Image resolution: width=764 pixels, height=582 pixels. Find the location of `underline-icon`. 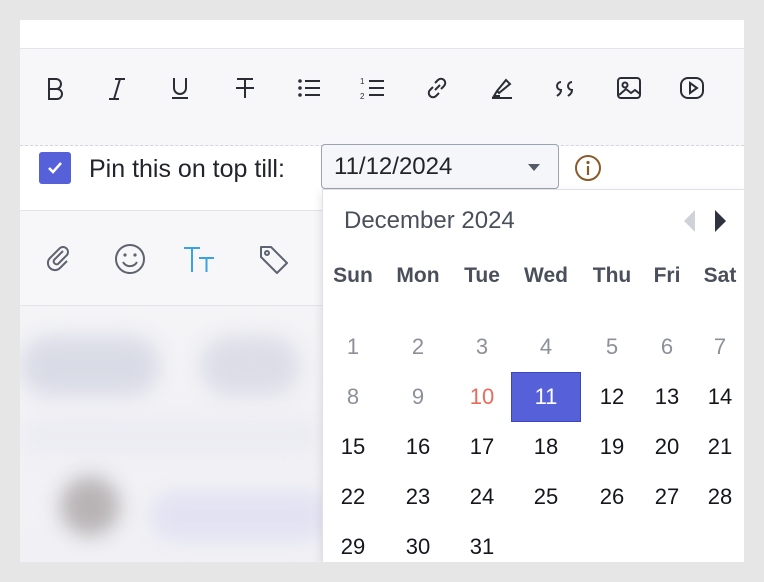

underline-icon is located at coordinates (180, 88).